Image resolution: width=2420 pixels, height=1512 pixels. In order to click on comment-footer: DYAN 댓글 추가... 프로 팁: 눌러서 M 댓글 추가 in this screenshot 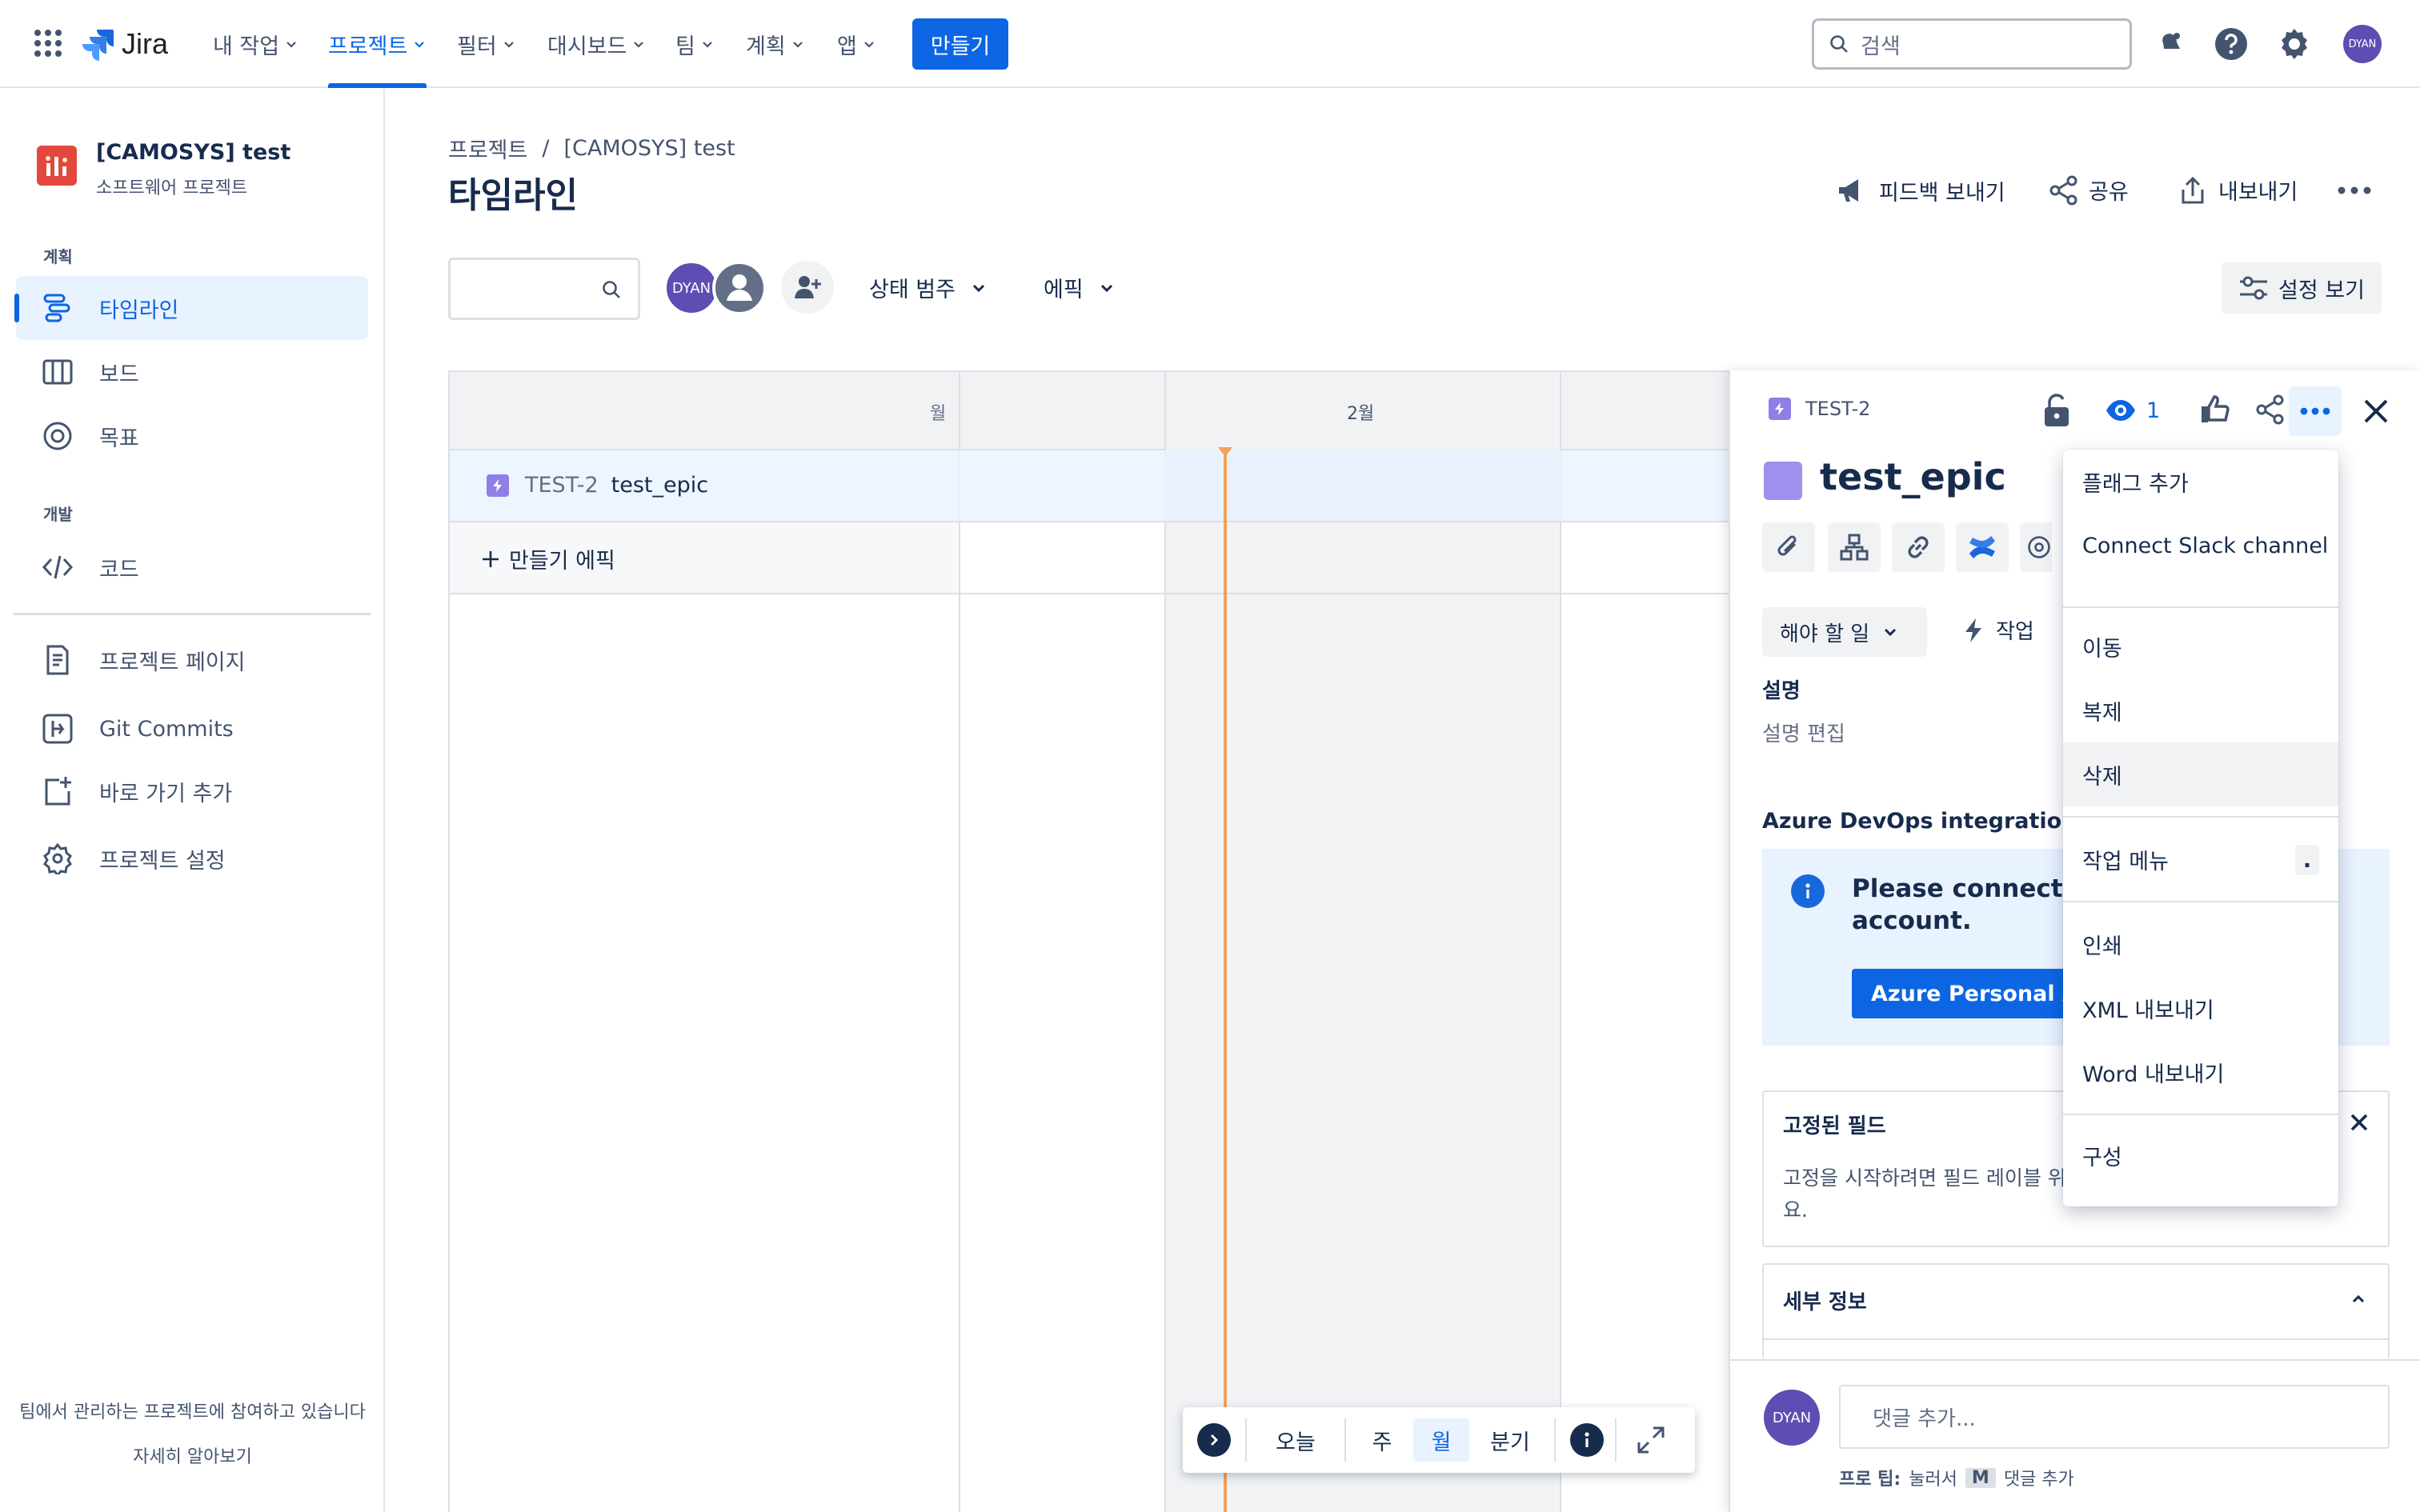, I will do `click(2075, 1435)`.